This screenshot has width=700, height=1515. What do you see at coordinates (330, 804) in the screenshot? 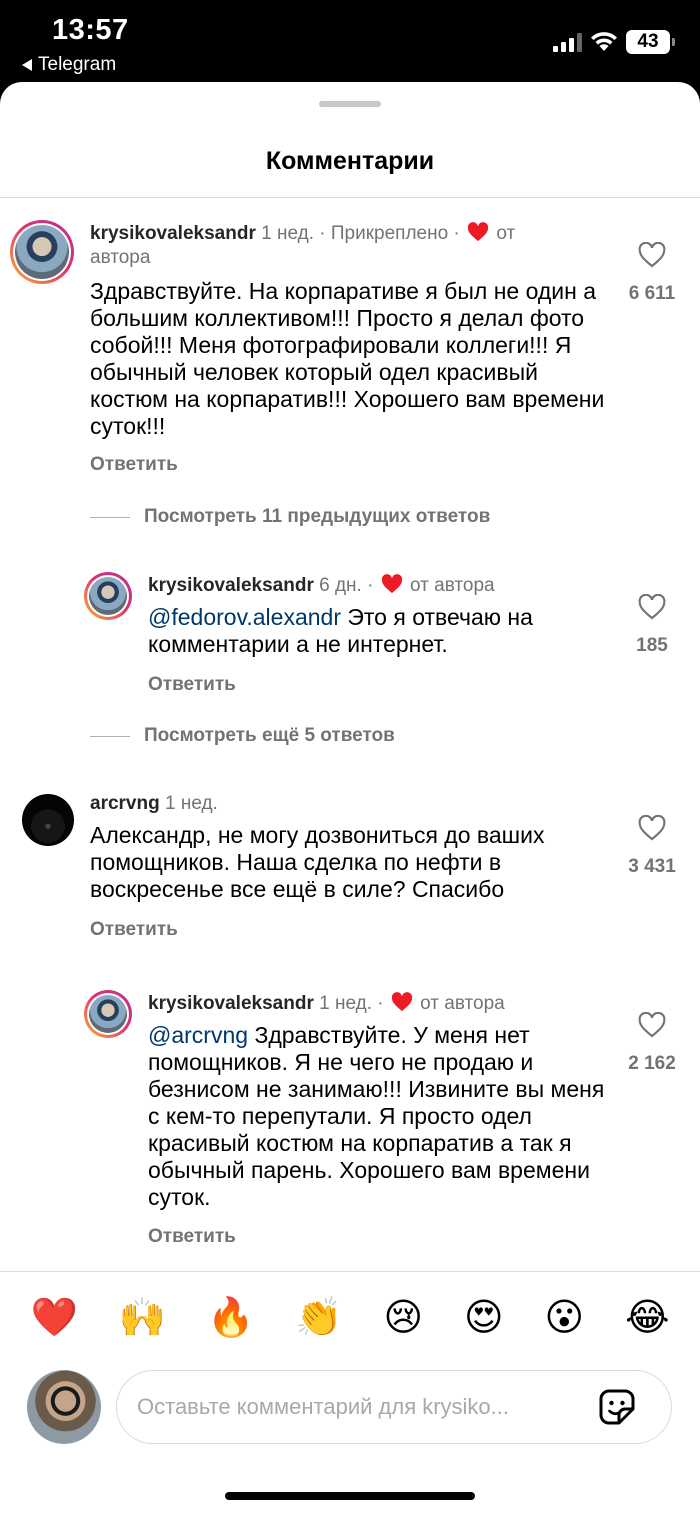
I see `comment-meta: arcrvng 1 нед.` at bounding box center [330, 804].